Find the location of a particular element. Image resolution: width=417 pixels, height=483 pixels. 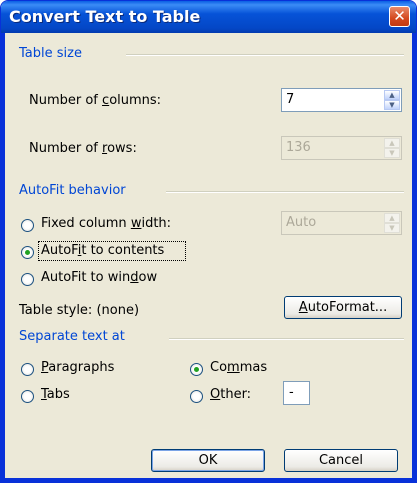

columns-value: 7 is located at coordinates (290, 99).